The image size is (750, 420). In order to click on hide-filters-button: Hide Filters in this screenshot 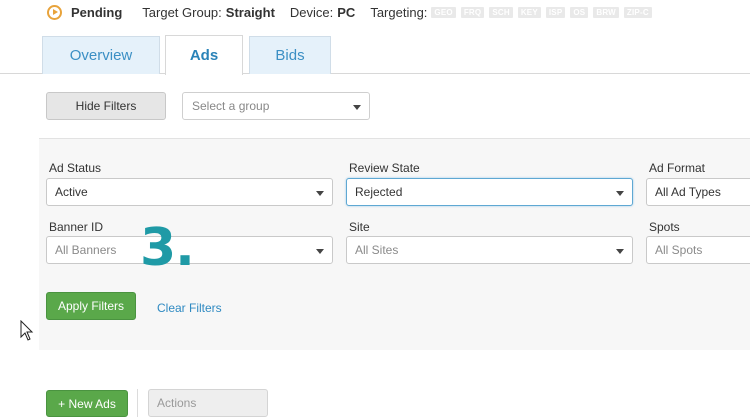, I will do `click(106, 106)`.